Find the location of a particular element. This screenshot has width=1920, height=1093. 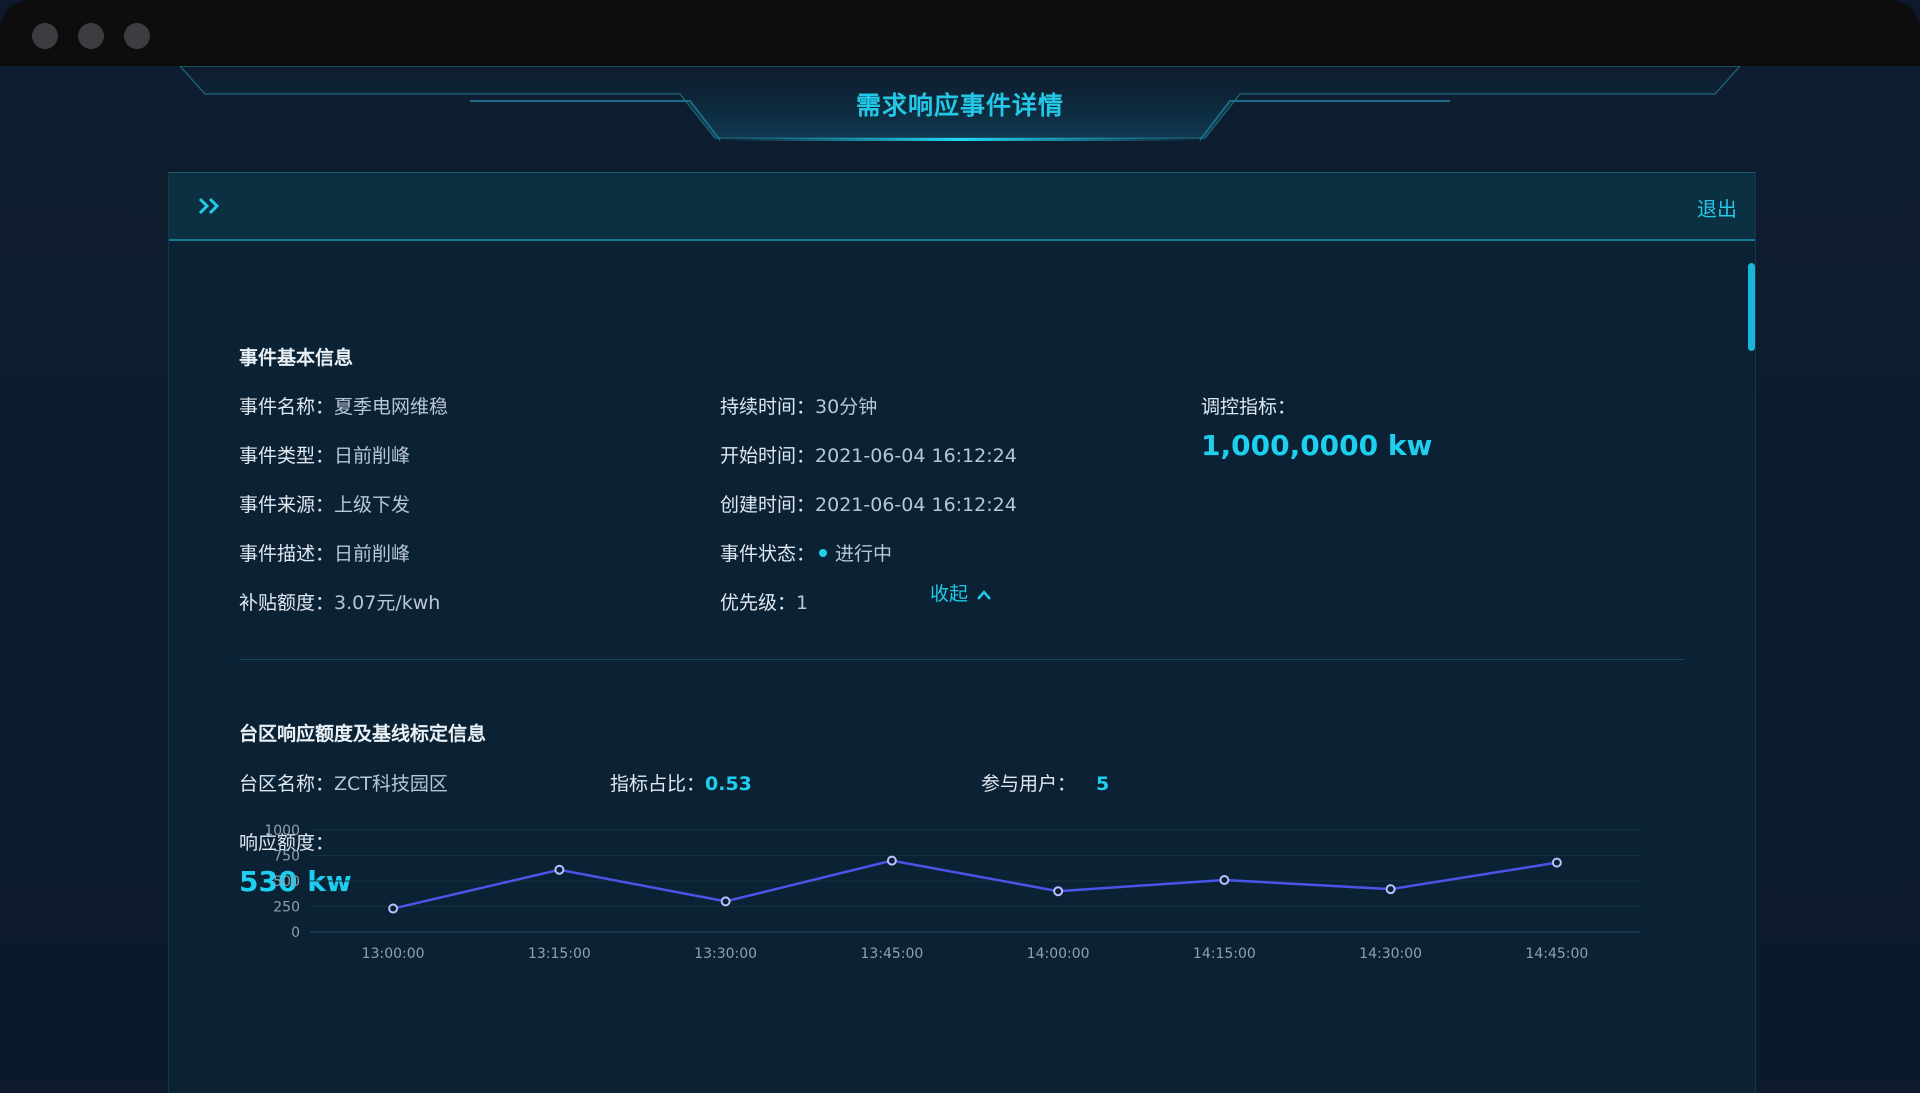

field-value: 1 is located at coordinates (802, 603).